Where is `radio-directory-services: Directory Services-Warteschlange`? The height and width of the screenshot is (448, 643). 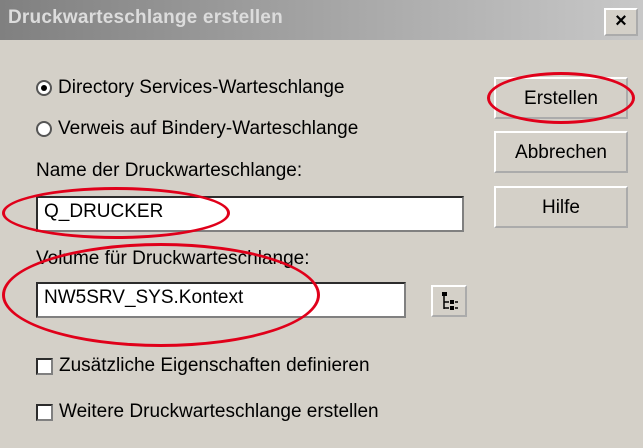 radio-directory-services: Directory Services-Warteschlange is located at coordinates (190, 88).